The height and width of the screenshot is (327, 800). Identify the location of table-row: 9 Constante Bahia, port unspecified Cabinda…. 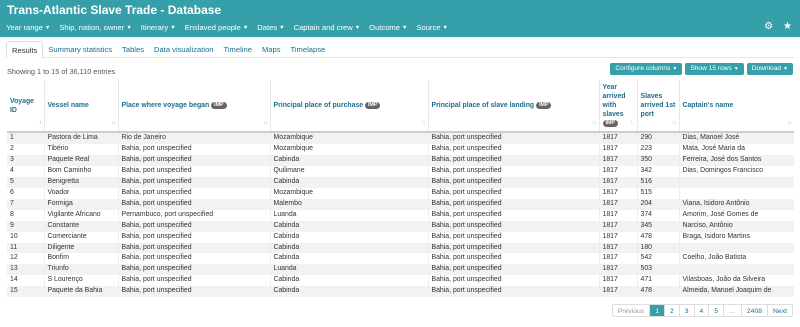
(400, 226).